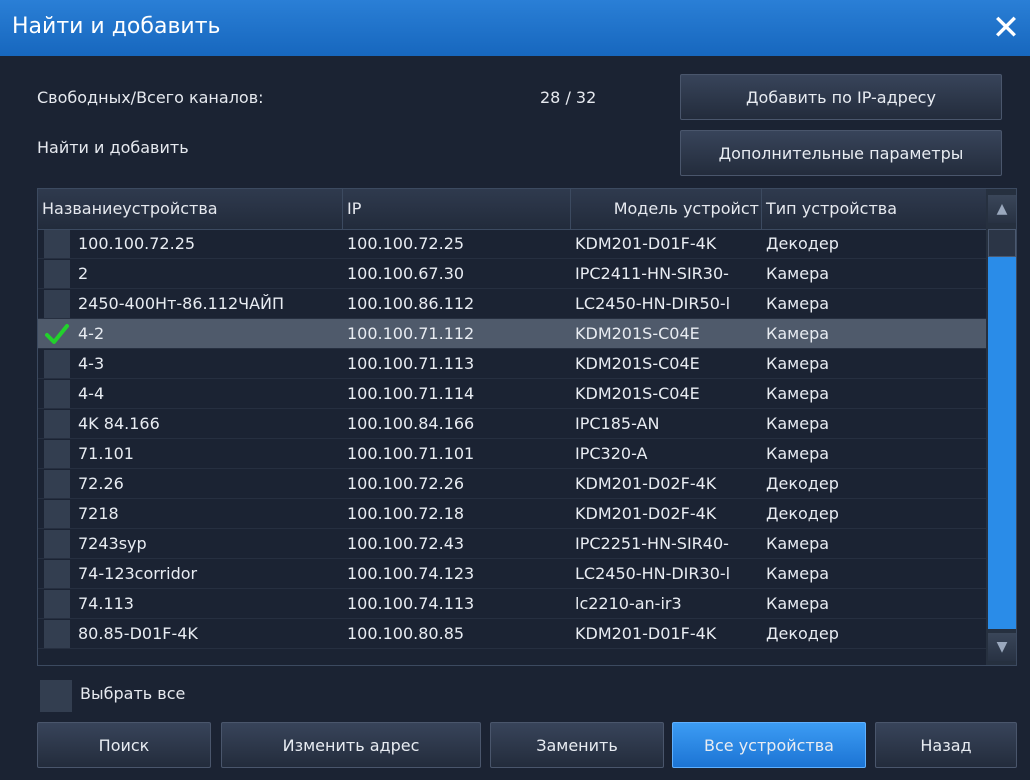 The image size is (1030, 780). What do you see at coordinates (841, 153) in the screenshot?
I see `advanced-settings-button: Дополнительные параметры` at bounding box center [841, 153].